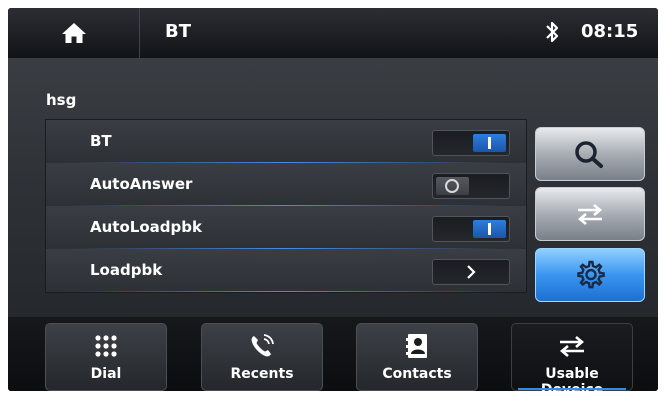 The width and height of the screenshot is (665, 396). What do you see at coordinates (471, 229) in the screenshot?
I see `autoloadpbk-toggle` at bounding box center [471, 229].